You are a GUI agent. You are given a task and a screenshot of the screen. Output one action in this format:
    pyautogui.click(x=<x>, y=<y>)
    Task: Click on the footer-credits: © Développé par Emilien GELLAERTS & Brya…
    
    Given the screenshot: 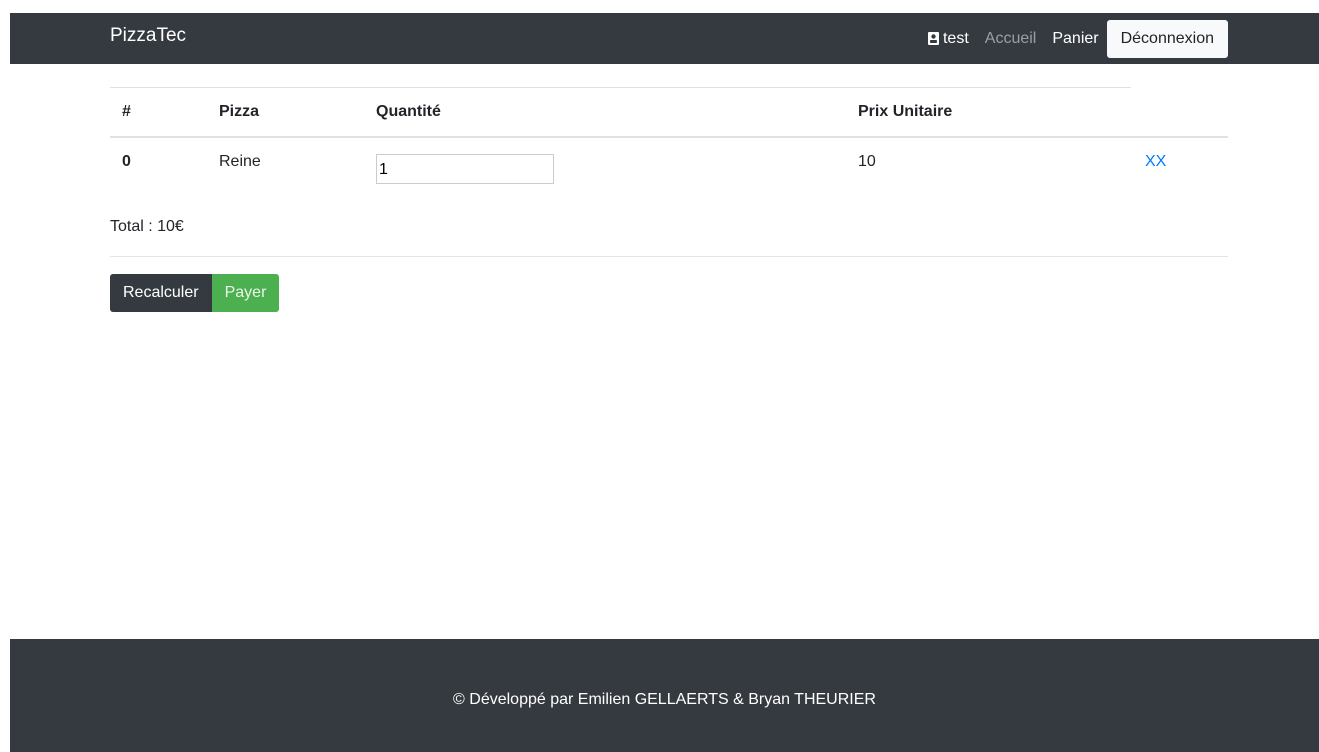 What is the action you would take?
    pyautogui.click(x=664, y=699)
    